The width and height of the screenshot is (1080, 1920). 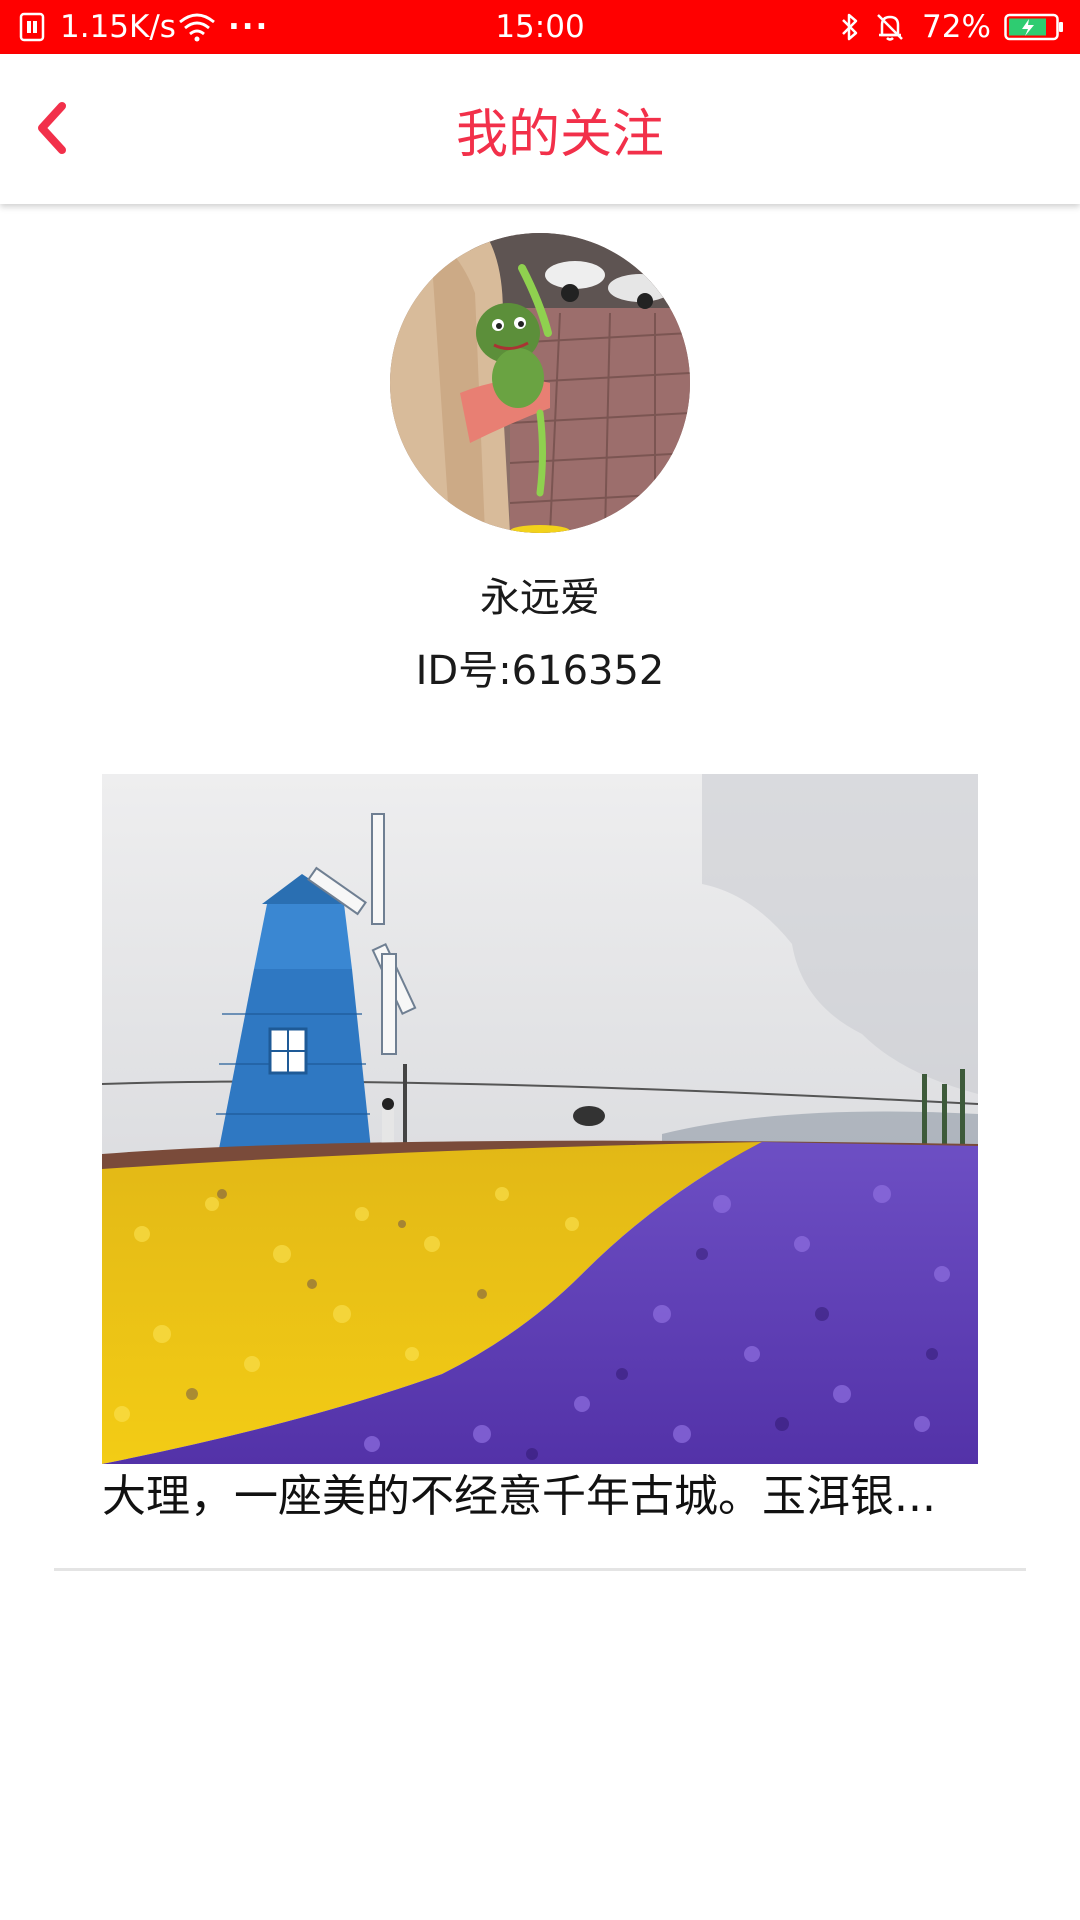 What do you see at coordinates (540, 671) in the screenshot?
I see `user-id: ID号:616352` at bounding box center [540, 671].